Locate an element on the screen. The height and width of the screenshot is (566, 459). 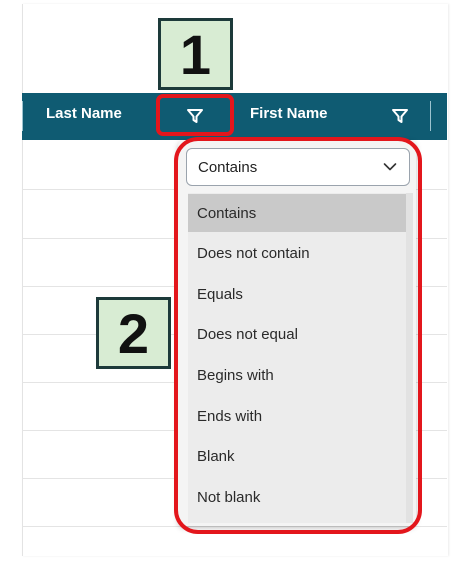
callout-number-2: 2 is located at coordinates (133, 333).